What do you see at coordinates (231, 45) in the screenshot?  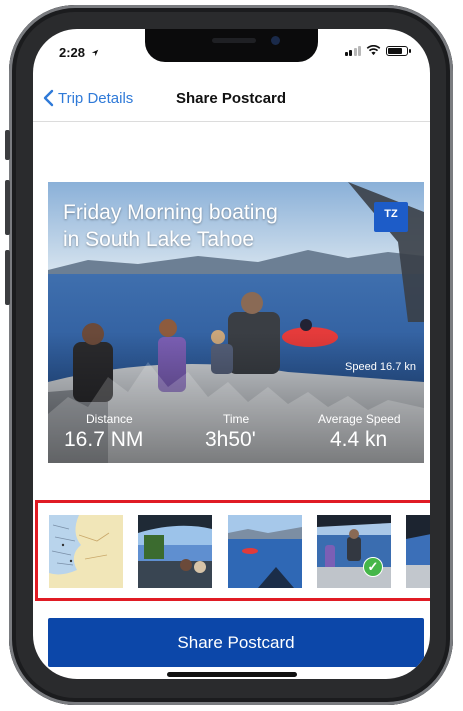 I see `notch` at bounding box center [231, 45].